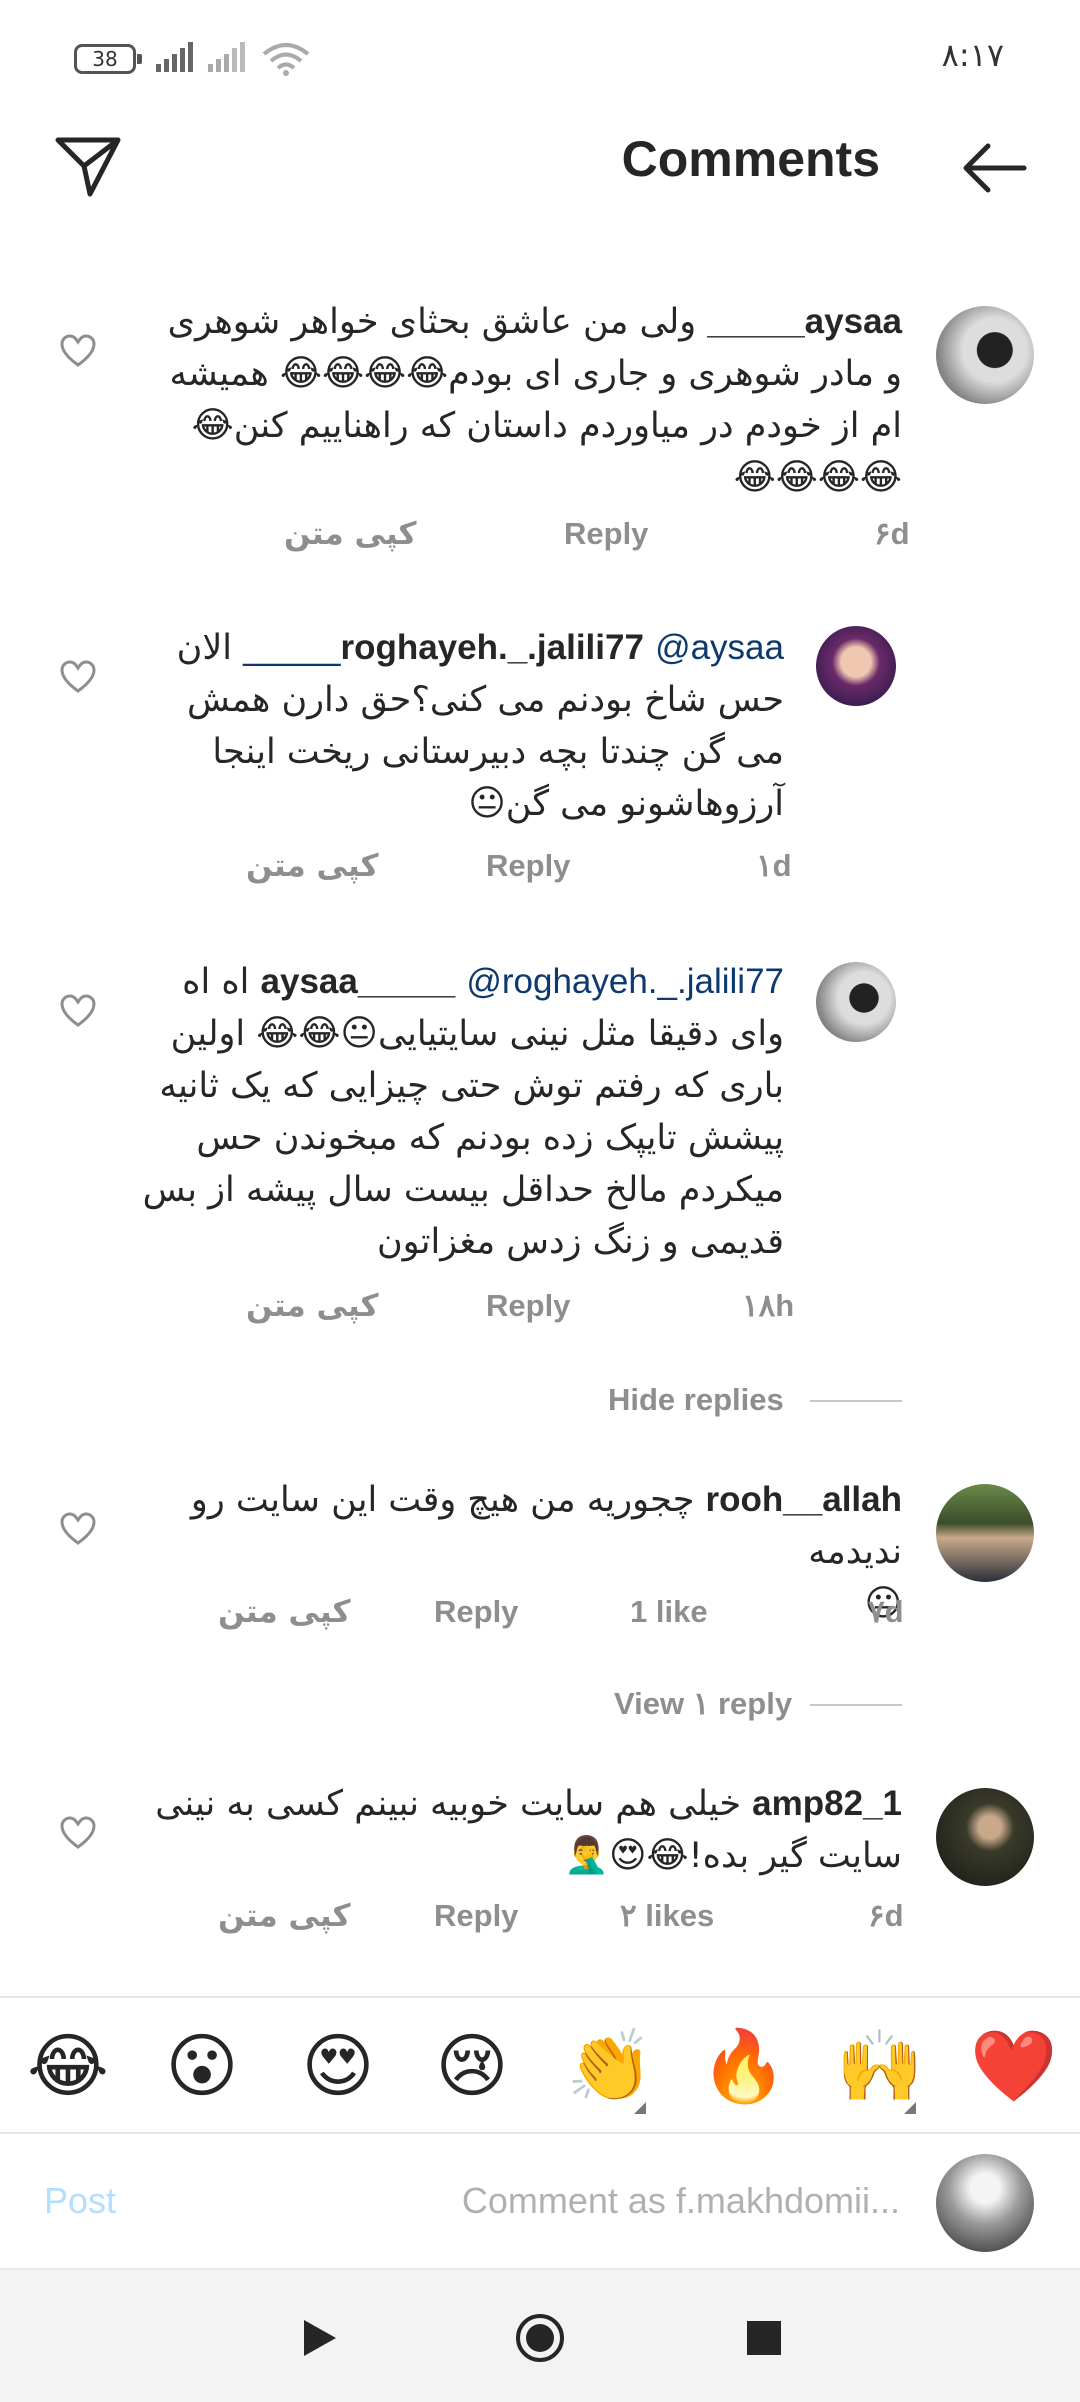  Describe the element at coordinates (80, 2201) in the screenshot. I see `post-button: Post` at that location.